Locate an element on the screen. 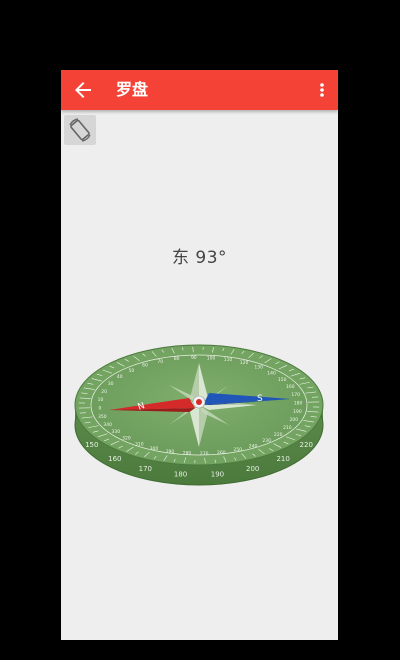 This screenshot has width=400, height=660. needle-south-label: S is located at coordinates (260, 399).